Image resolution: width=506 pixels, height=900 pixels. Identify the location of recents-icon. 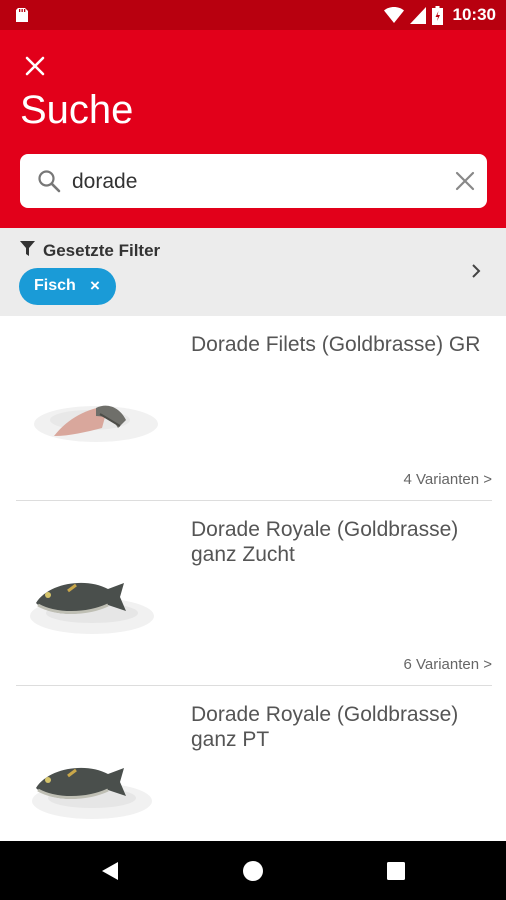
(396, 871).